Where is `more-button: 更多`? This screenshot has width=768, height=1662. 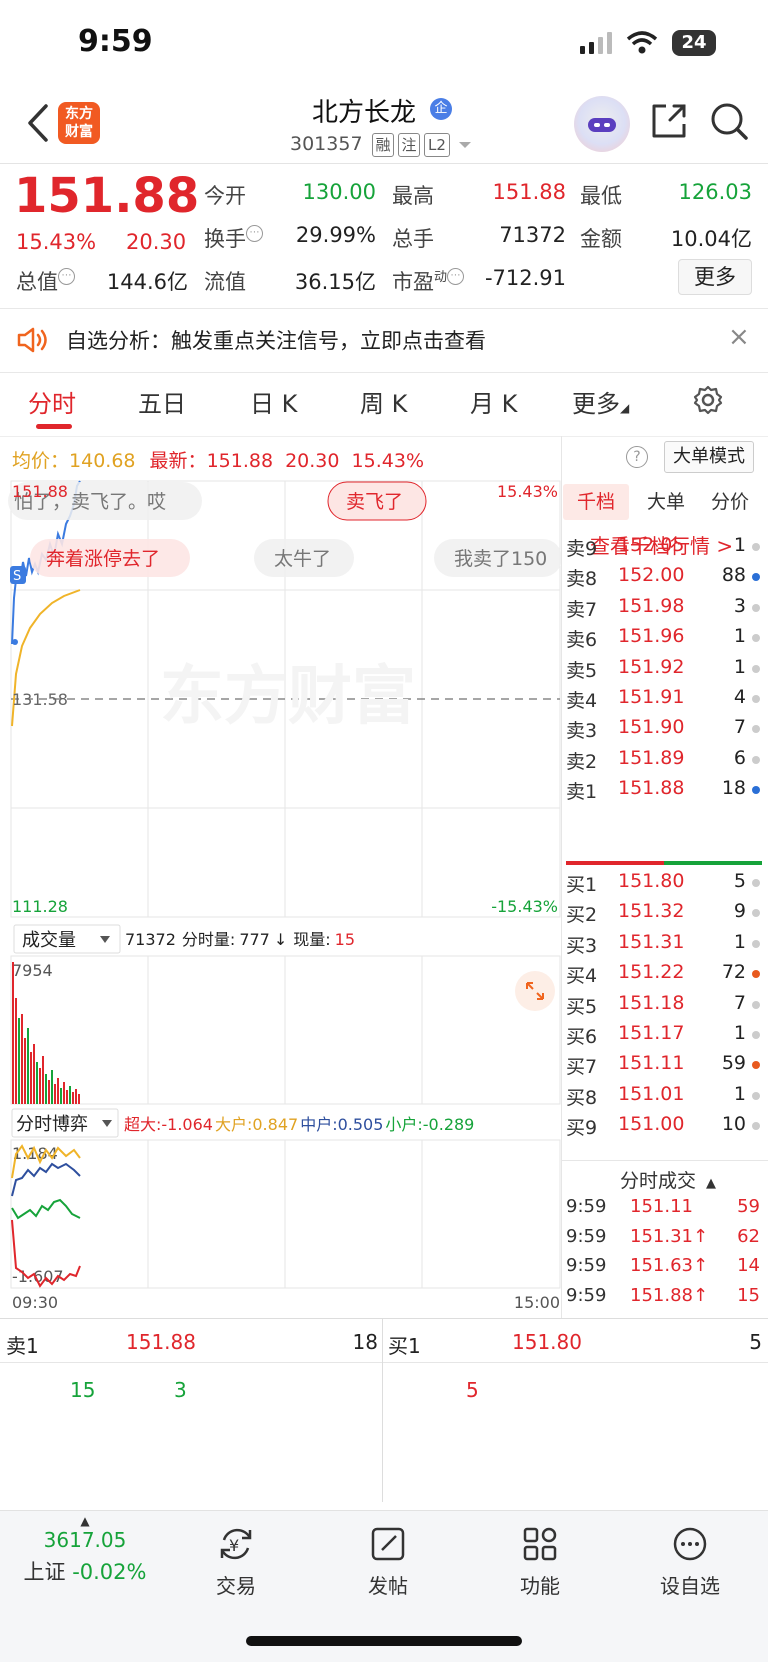 more-button: 更多 is located at coordinates (715, 277).